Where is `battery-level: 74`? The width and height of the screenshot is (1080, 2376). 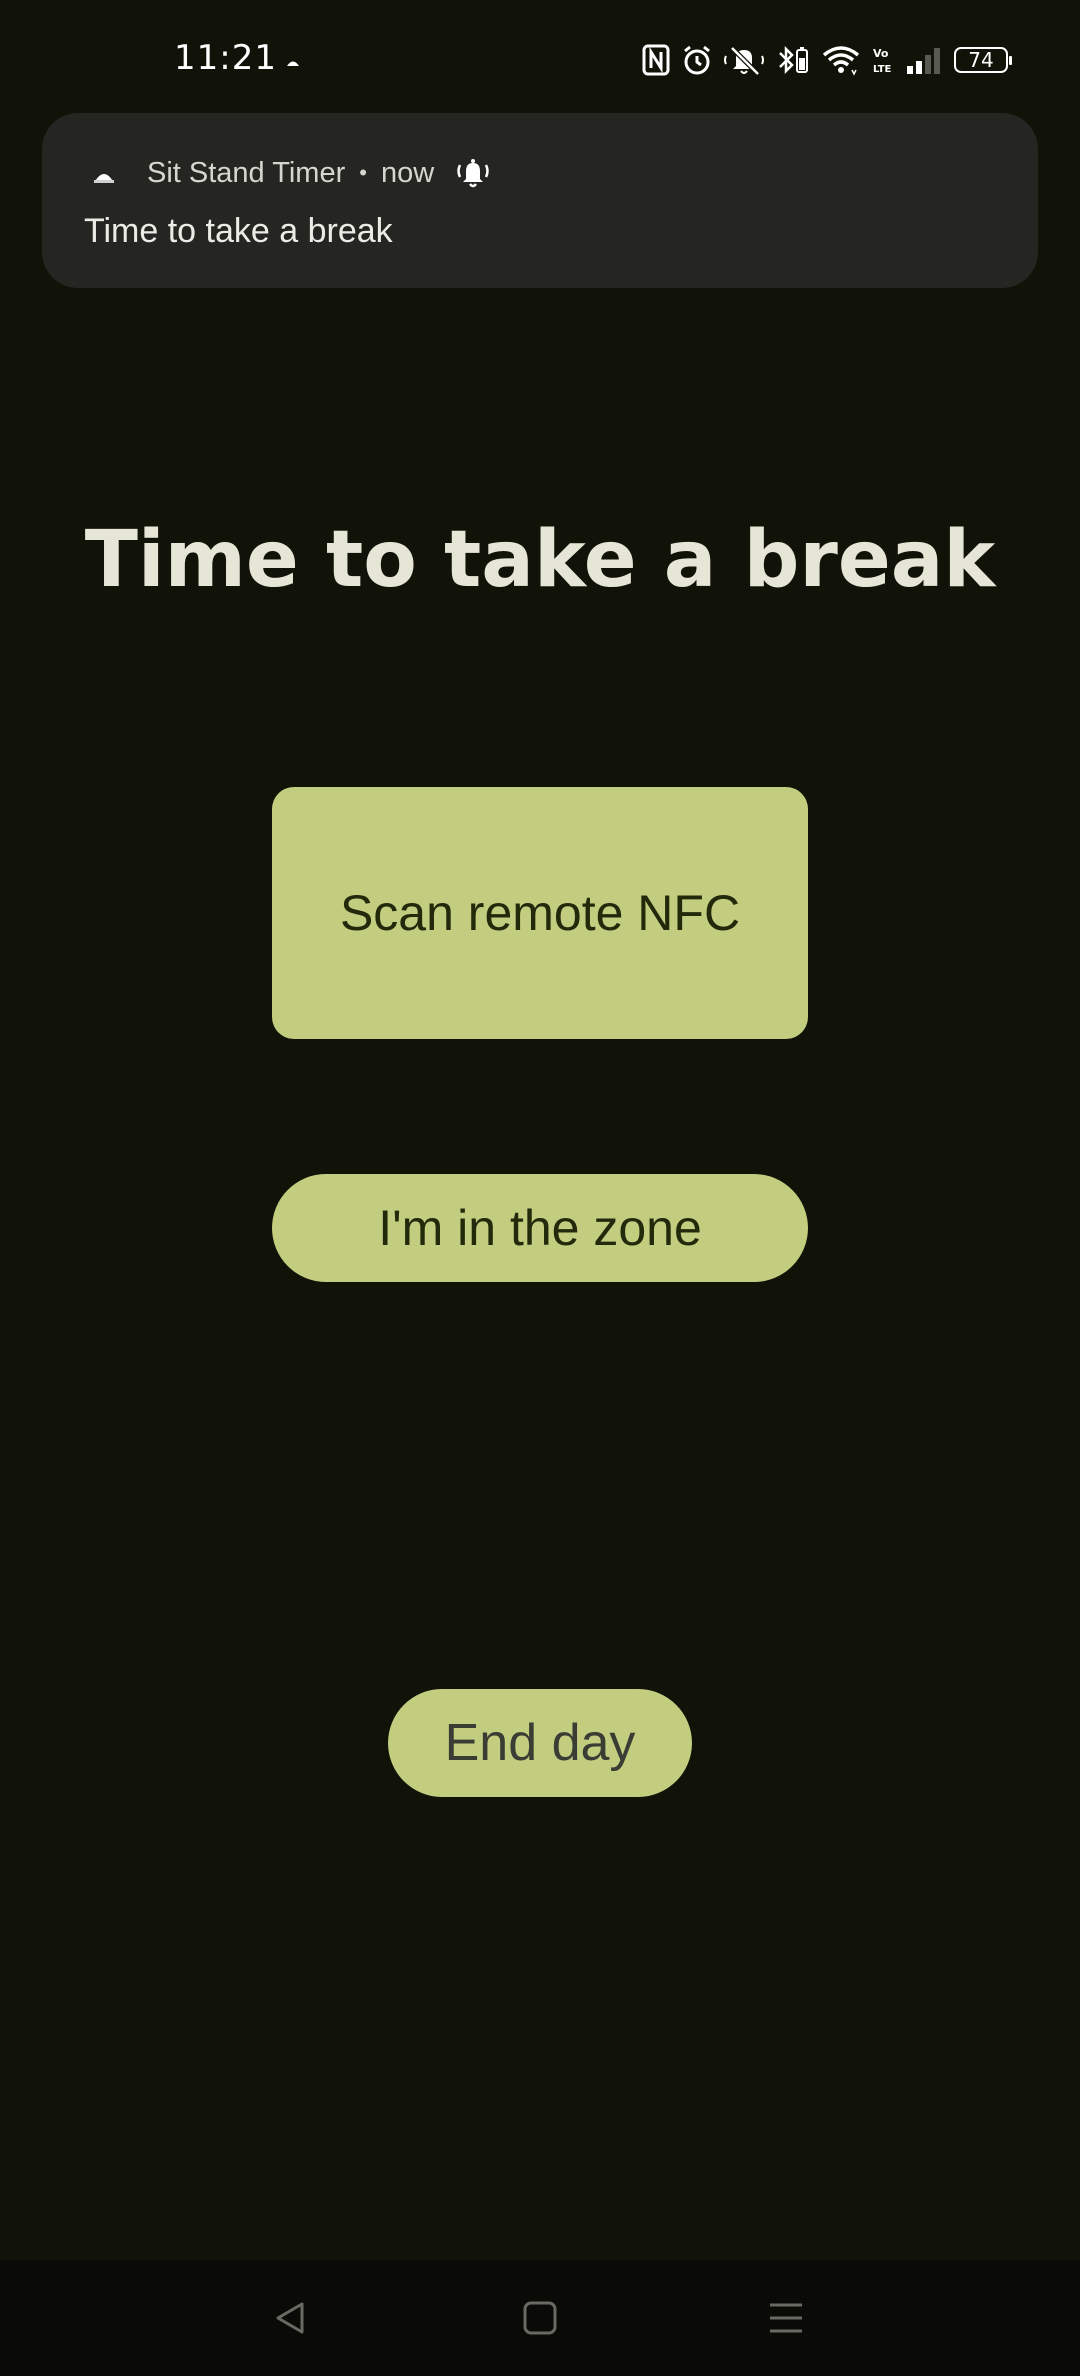 battery-level: 74 is located at coordinates (983, 60).